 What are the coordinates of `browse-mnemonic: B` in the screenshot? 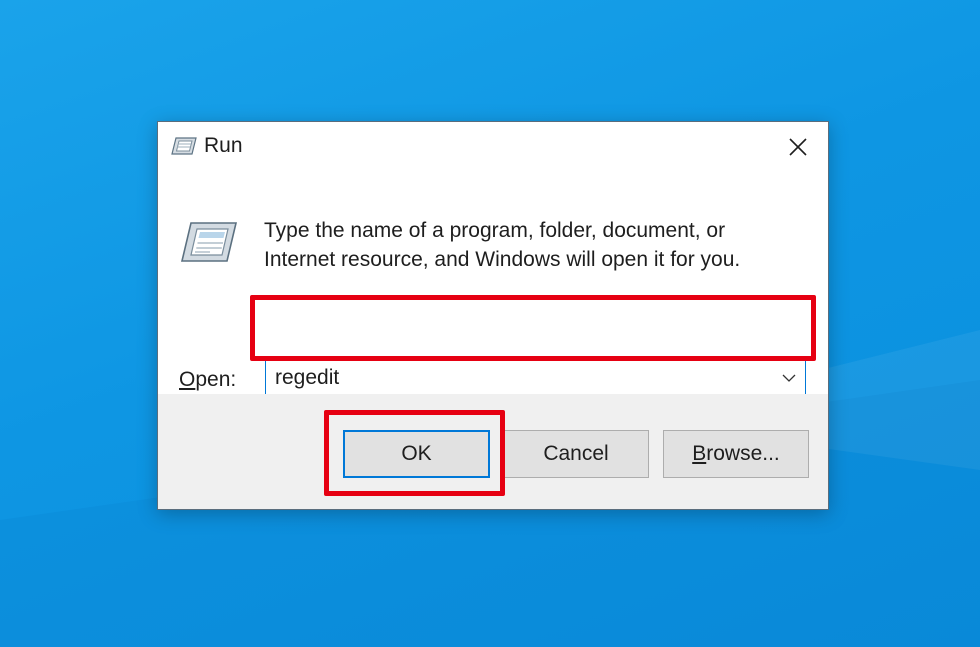 It's located at (699, 453).